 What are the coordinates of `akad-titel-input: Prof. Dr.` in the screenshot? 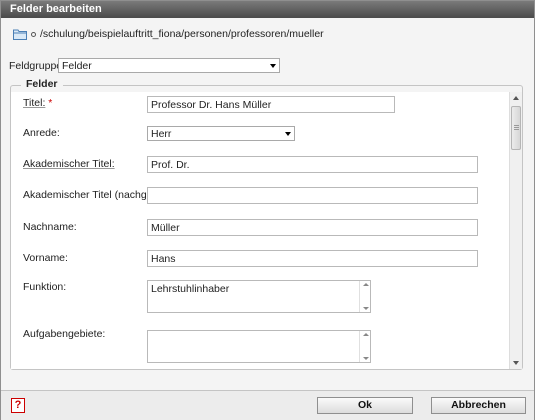 It's located at (312, 164).